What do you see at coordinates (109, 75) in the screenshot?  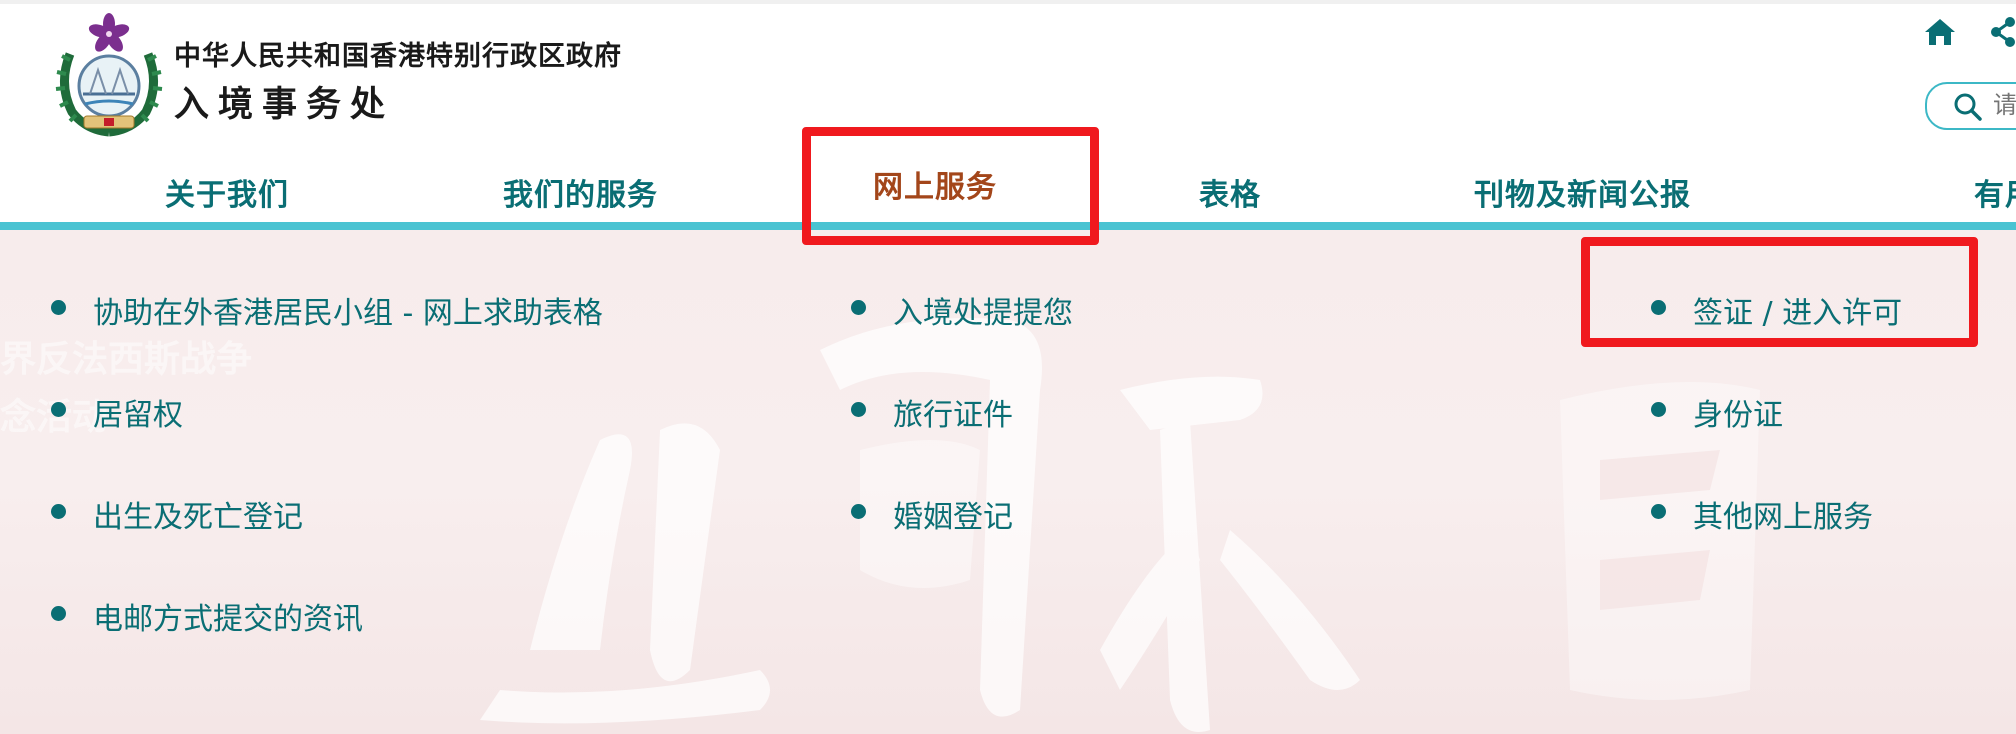 I see `emblem-logo` at bounding box center [109, 75].